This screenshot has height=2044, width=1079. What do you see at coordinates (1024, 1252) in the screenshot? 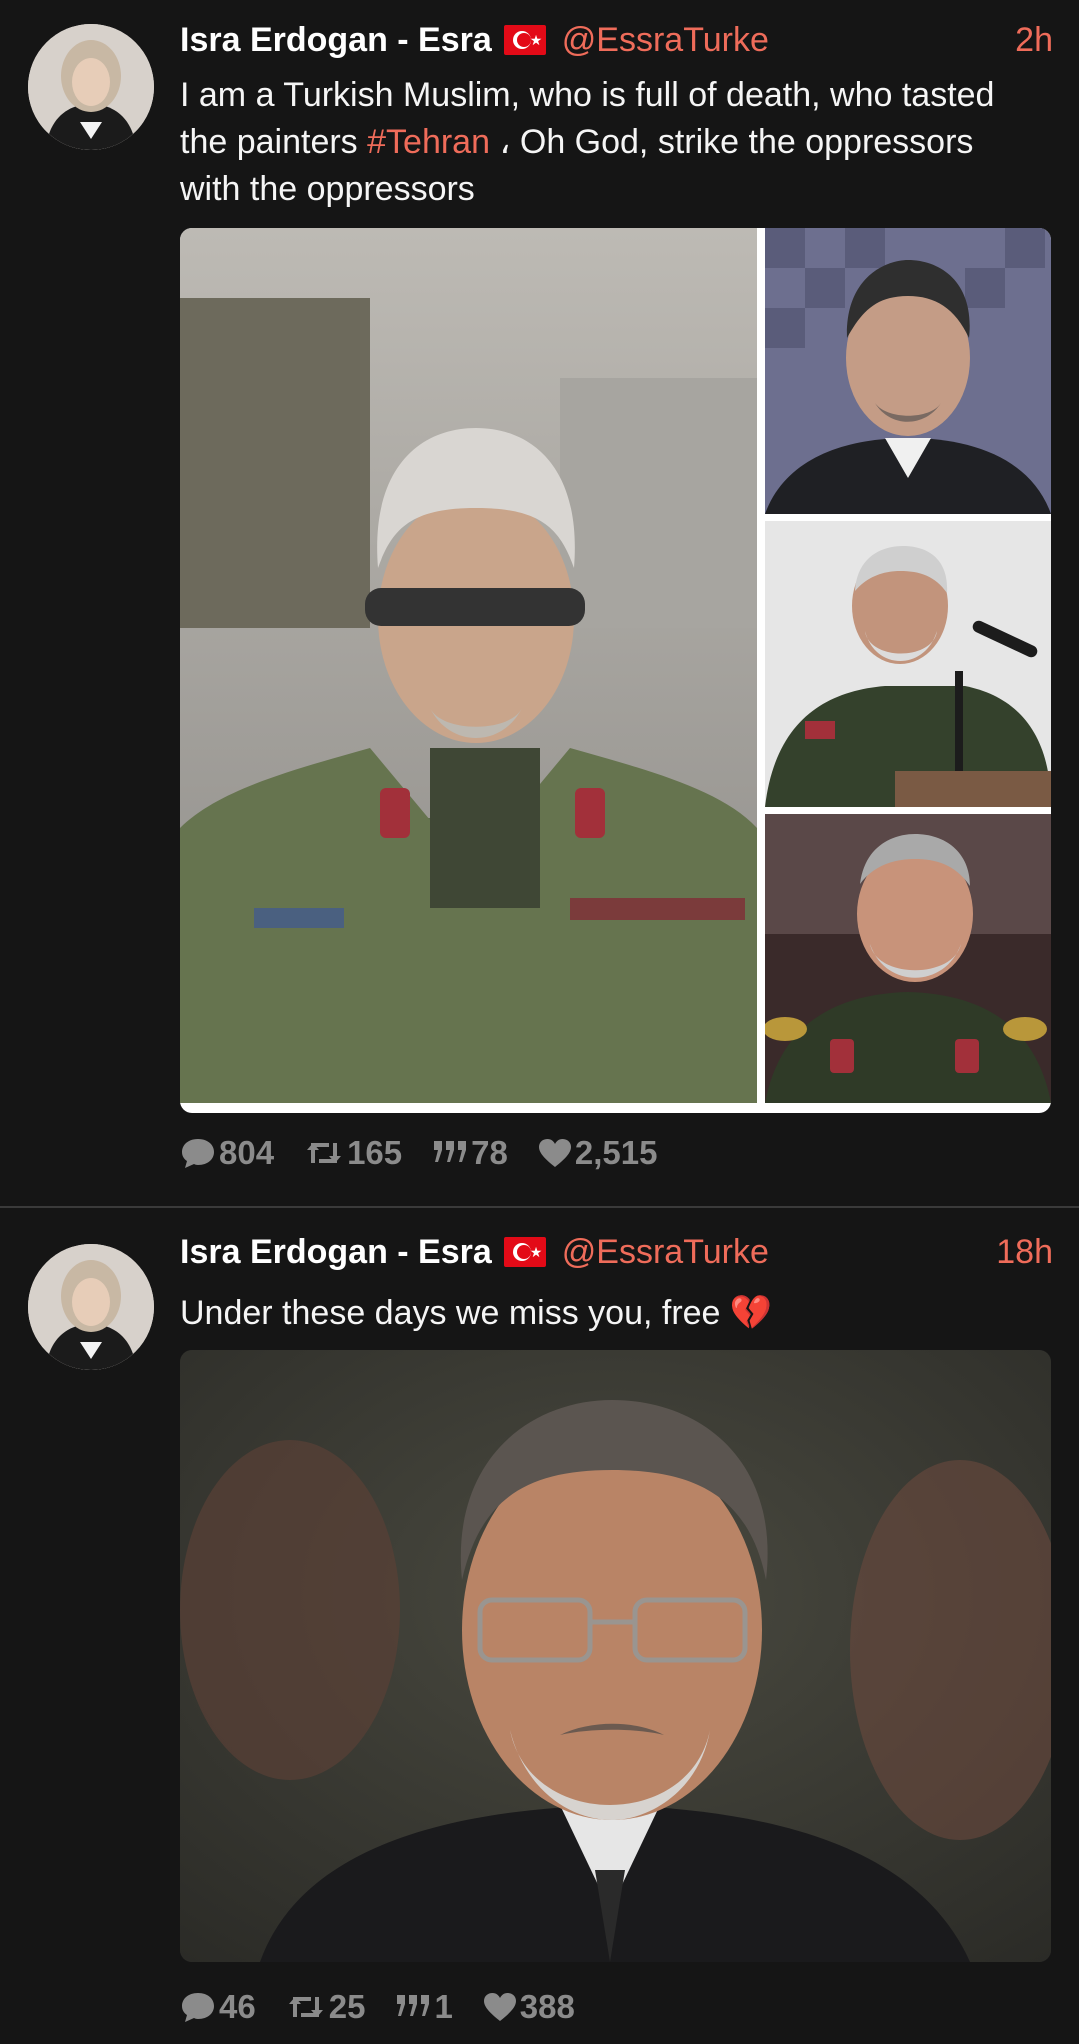
I see `tweet-timestamp: 18h` at bounding box center [1024, 1252].